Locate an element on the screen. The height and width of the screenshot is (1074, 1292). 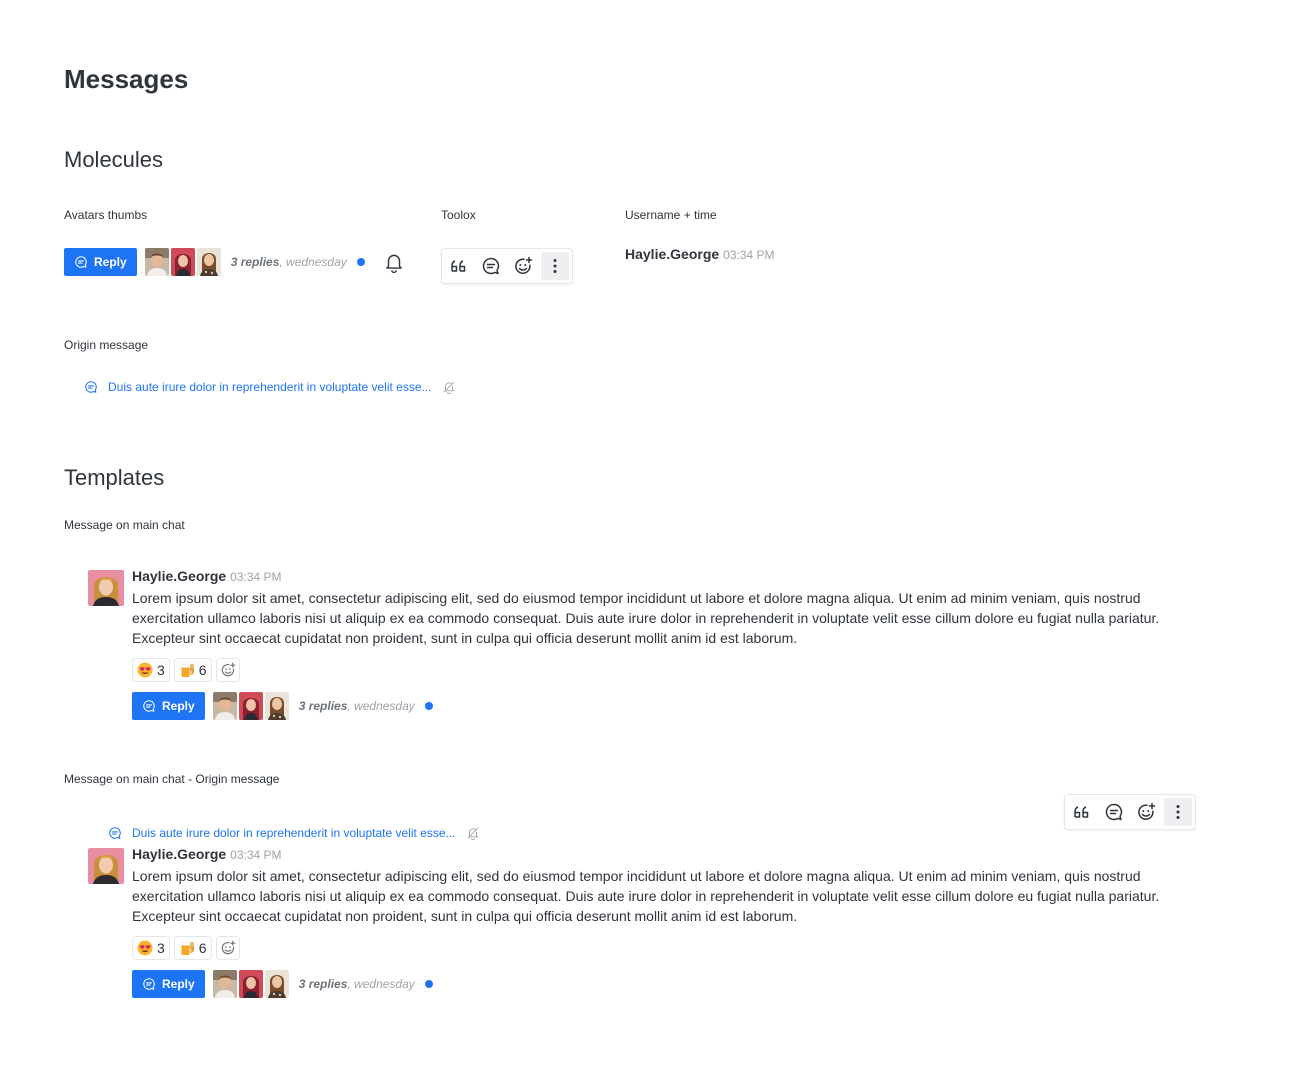
username-time: Haylie.George 03:34 PM is located at coordinates (700, 254).